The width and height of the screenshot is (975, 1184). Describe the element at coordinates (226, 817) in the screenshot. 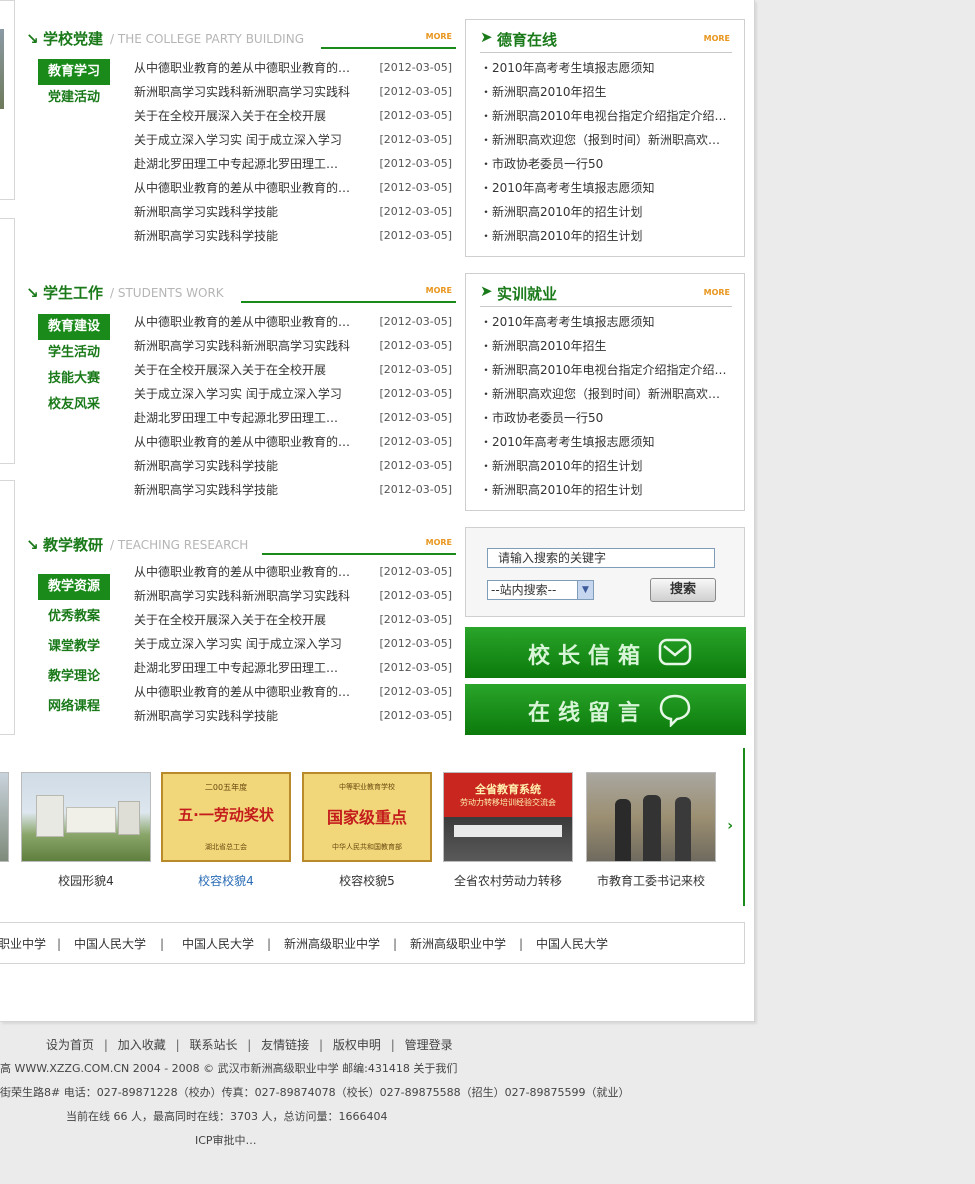

I see `award-certificate-image: 二00五年度 五·一劳动奖状 湖北省总工会` at that location.